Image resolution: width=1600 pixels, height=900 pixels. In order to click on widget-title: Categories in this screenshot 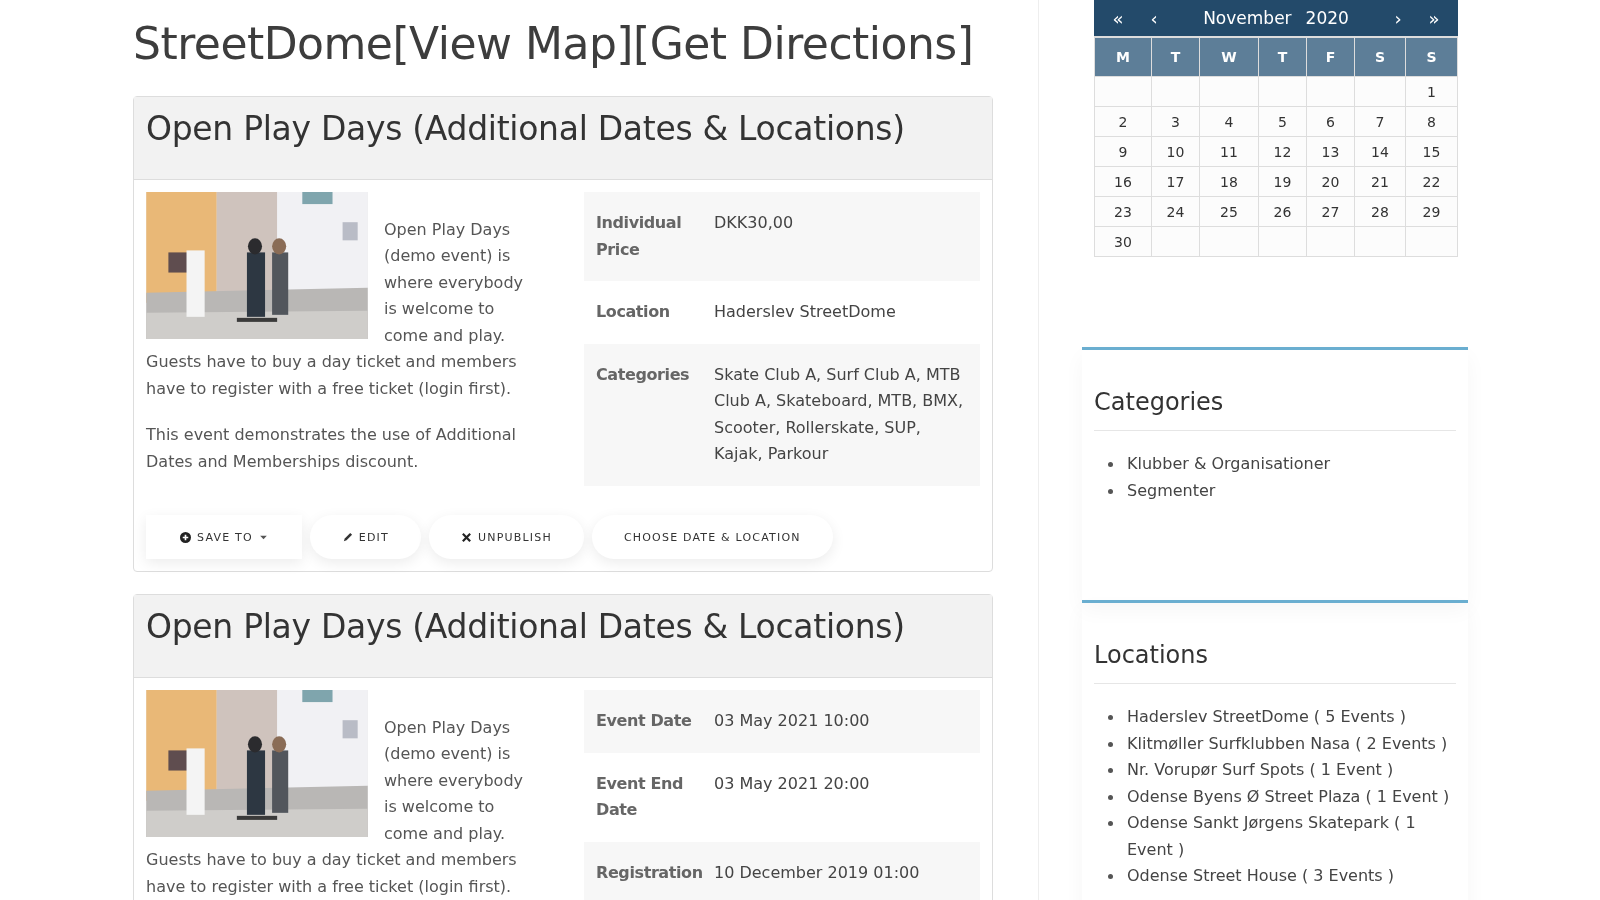, I will do `click(1275, 409)`.